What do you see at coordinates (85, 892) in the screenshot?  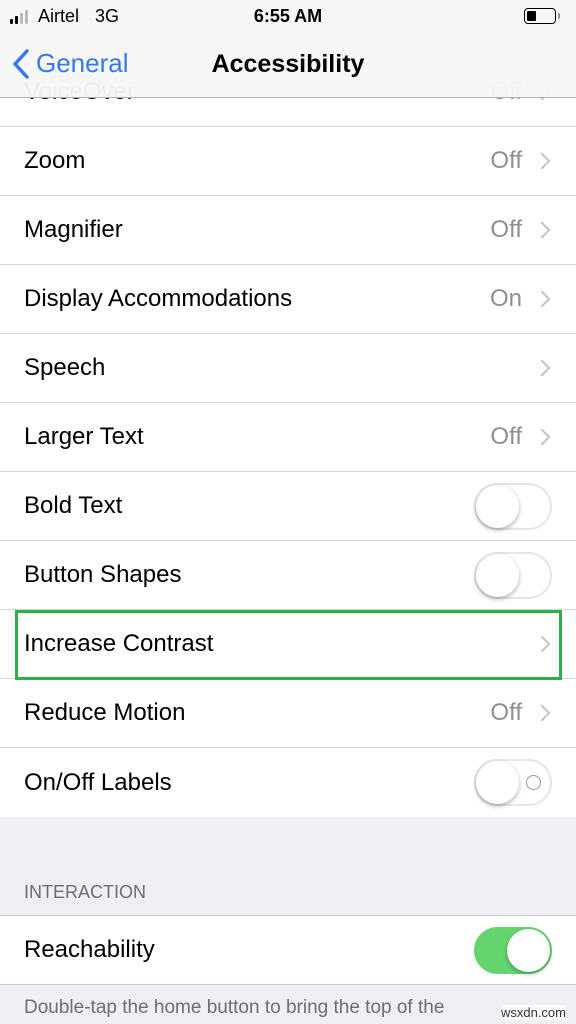 I see `section-header-interaction: INTERACTION` at bounding box center [85, 892].